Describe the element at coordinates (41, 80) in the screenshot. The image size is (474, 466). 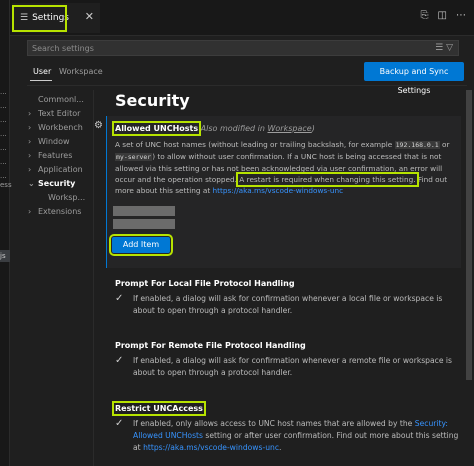
I see `tab-user-underline` at that location.